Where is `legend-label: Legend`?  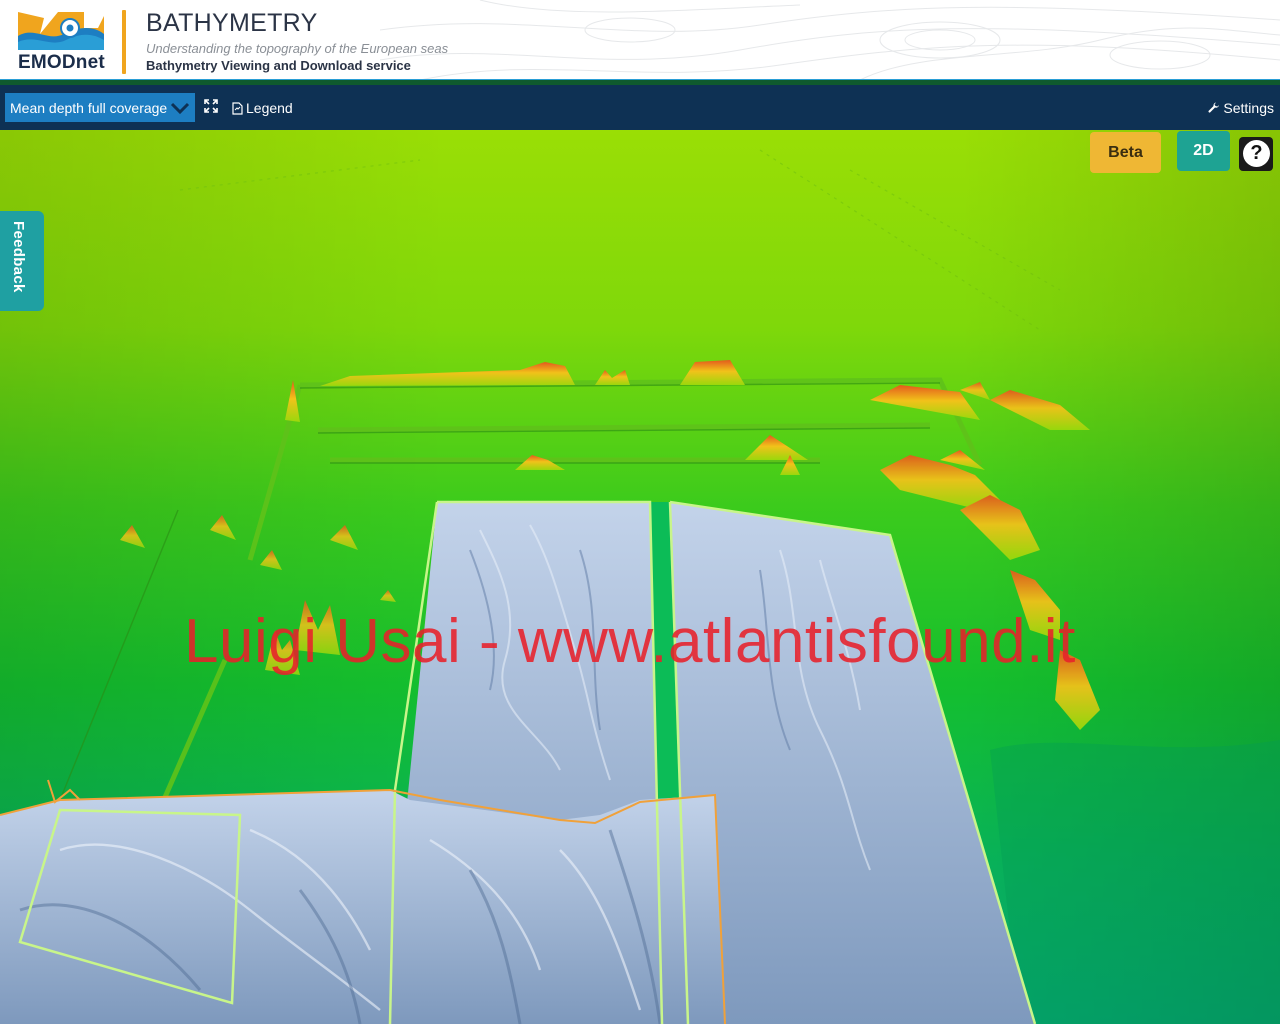
legend-label: Legend is located at coordinates (269, 108).